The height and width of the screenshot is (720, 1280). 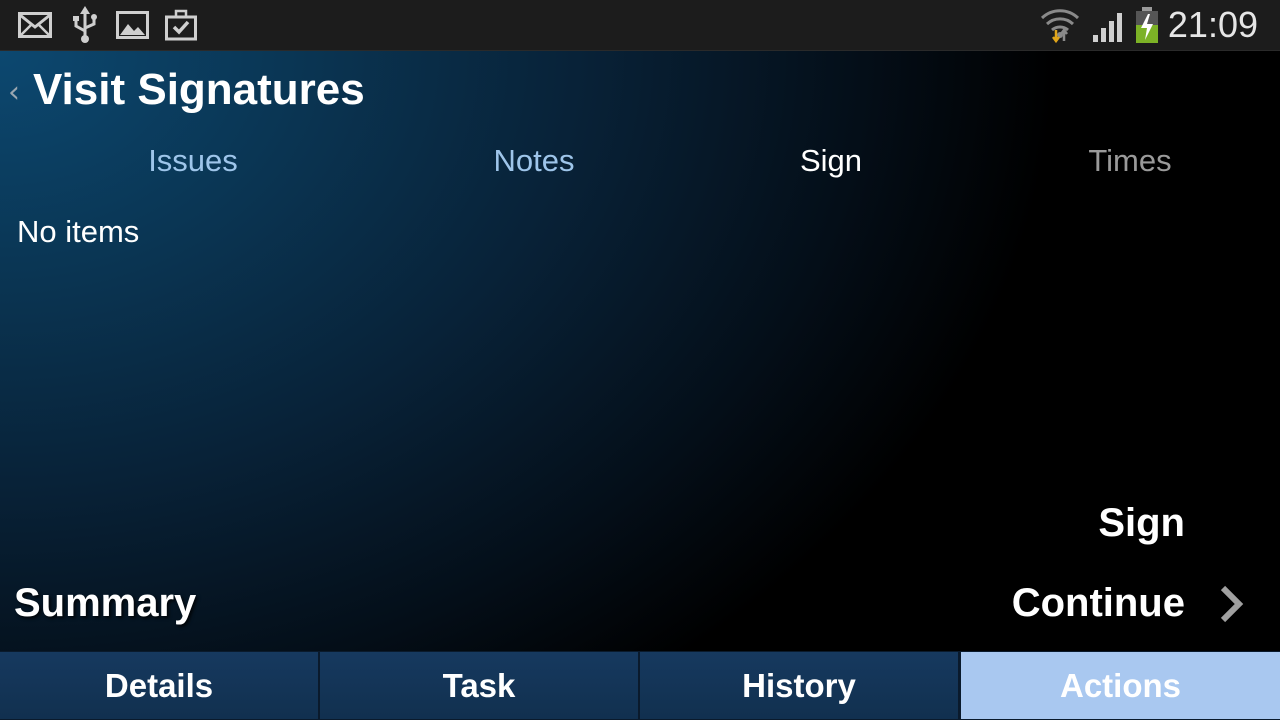 What do you see at coordinates (199, 90) in the screenshot?
I see `page-title: Visit Signatures` at bounding box center [199, 90].